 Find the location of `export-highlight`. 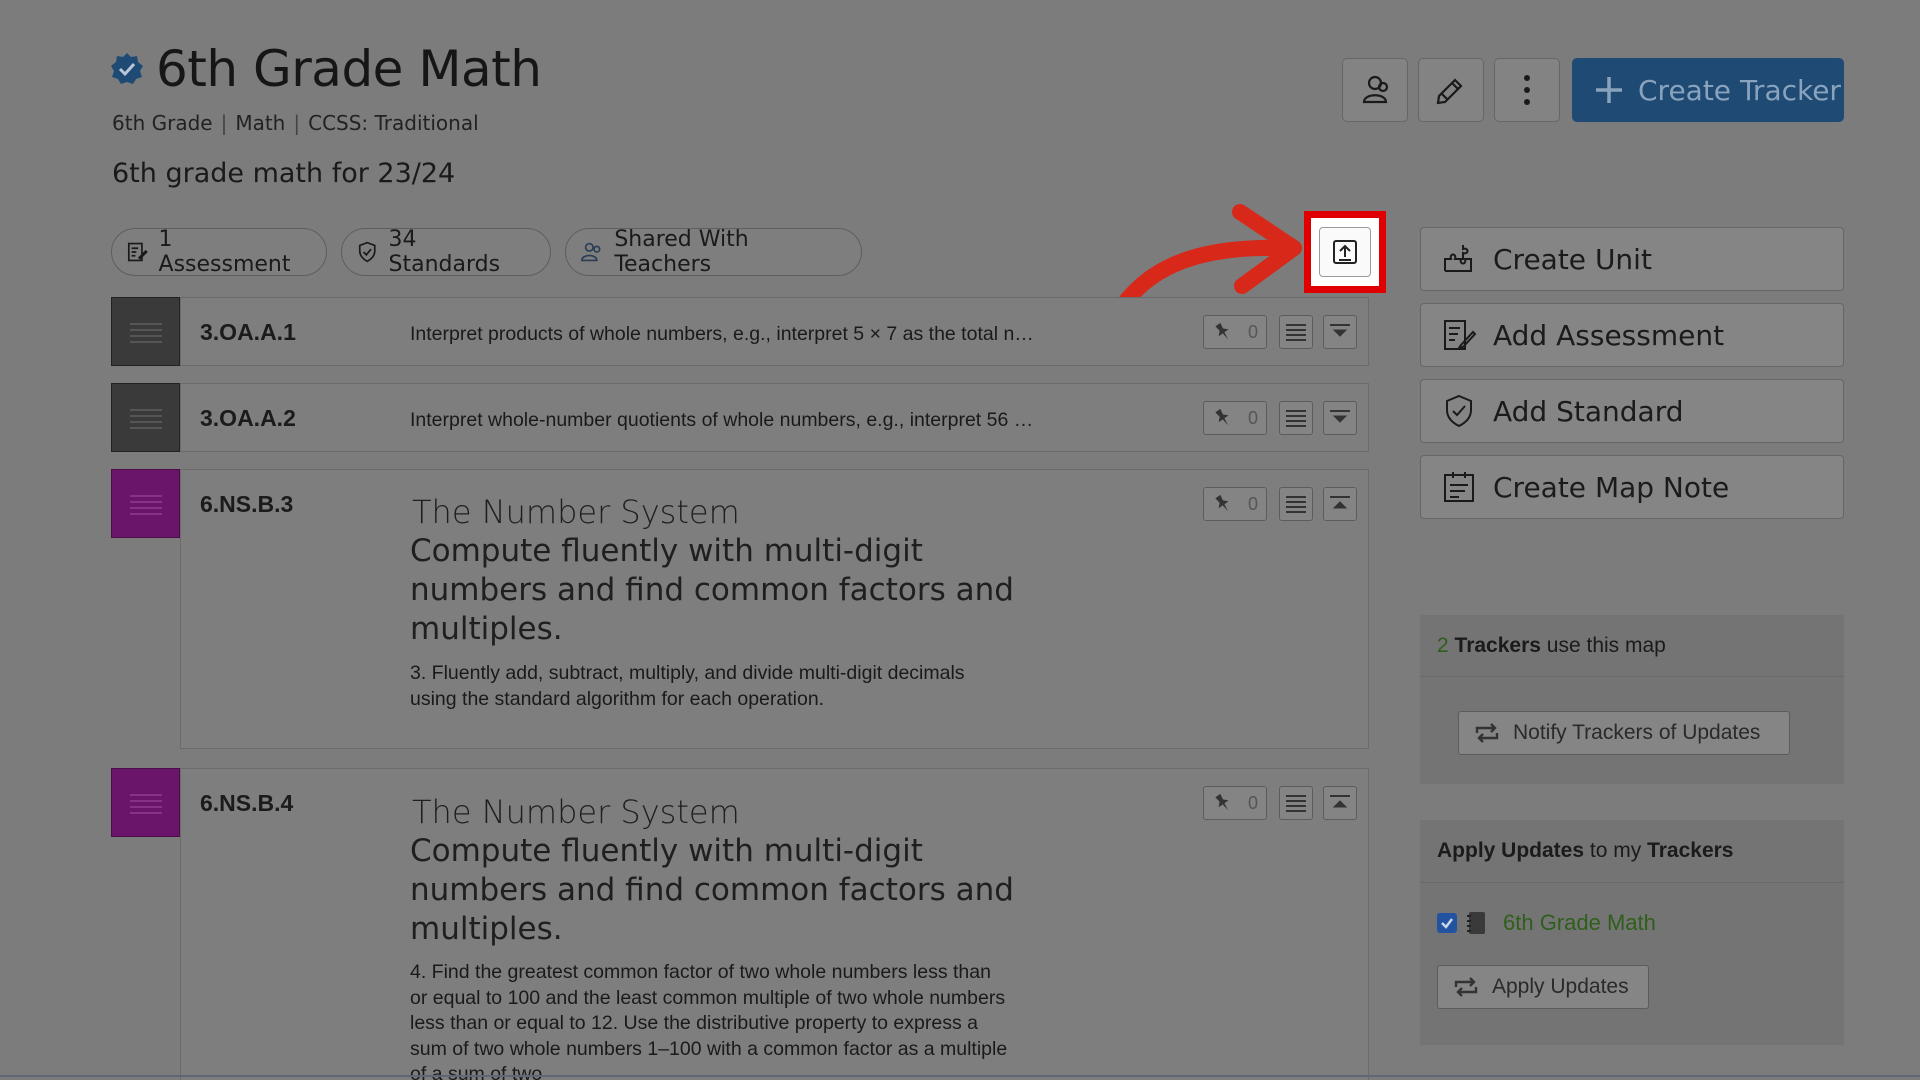

export-highlight is located at coordinates (1345, 252).